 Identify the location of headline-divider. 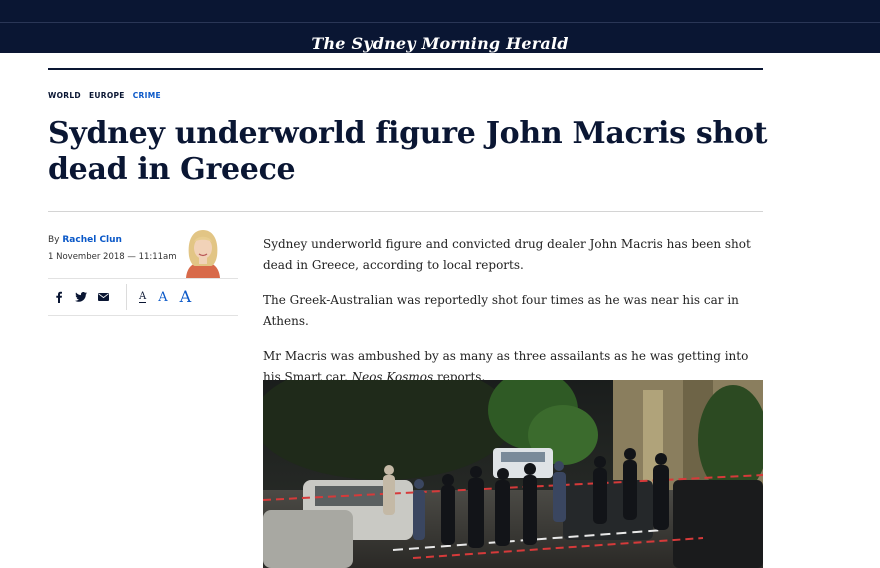
(405, 211).